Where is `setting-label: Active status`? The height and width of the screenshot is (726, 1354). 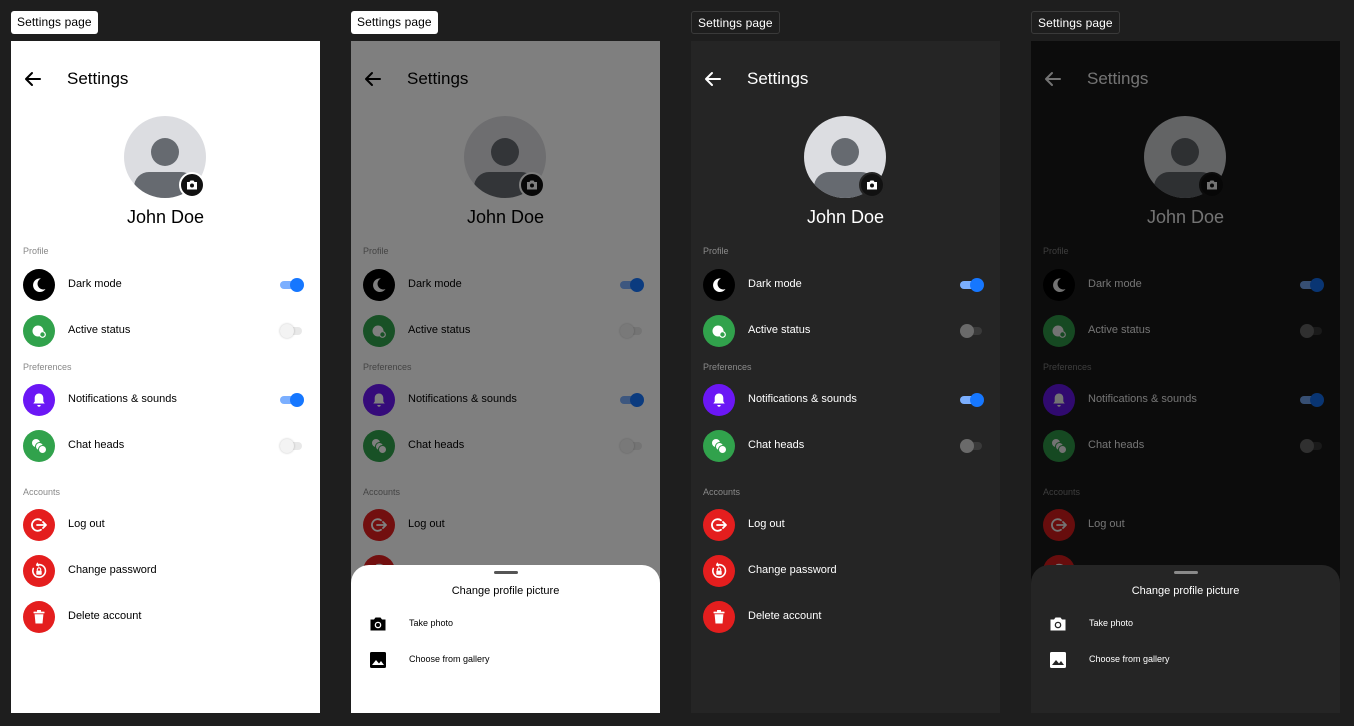
setting-label: Active status is located at coordinates (1119, 330).